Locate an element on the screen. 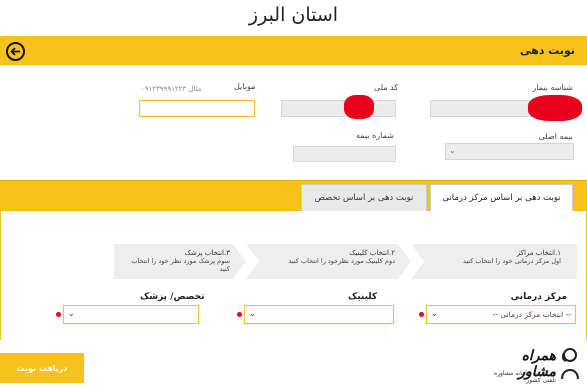 The width and height of the screenshot is (587, 387). doctor-select: ⌄ is located at coordinates (131, 314).